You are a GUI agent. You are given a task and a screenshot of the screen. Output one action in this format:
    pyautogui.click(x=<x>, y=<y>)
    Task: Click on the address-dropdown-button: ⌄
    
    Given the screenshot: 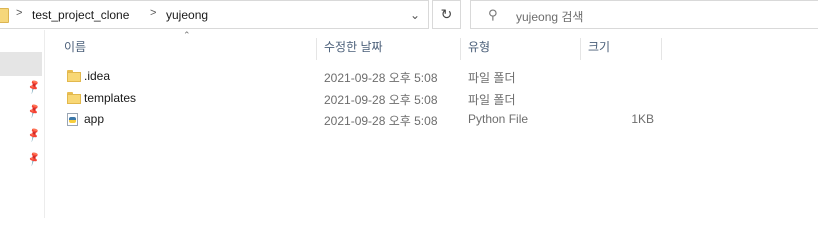 What is the action you would take?
    pyautogui.click(x=415, y=15)
    